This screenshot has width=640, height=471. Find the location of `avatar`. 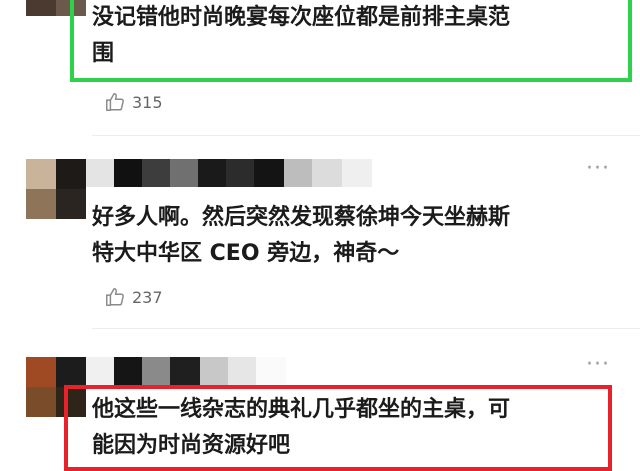

avatar is located at coordinates (56, 189).